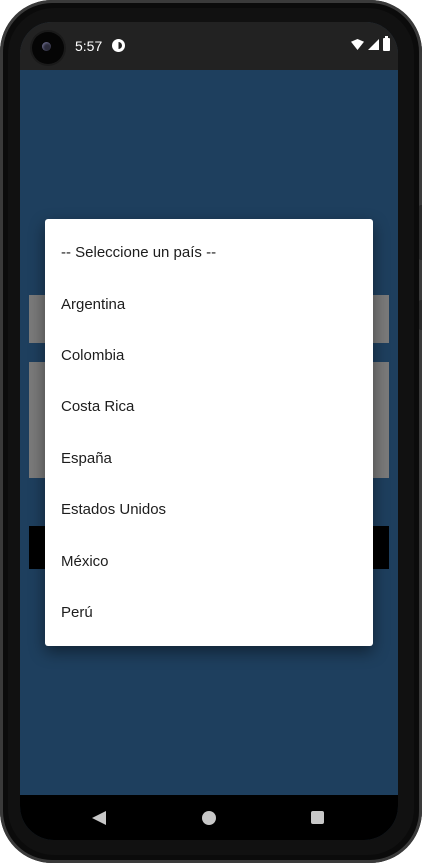 The image size is (422, 863). What do you see at coordinates (48, 48) in the screenshot?
I see `front-camera` at bounding box center [48, 48].